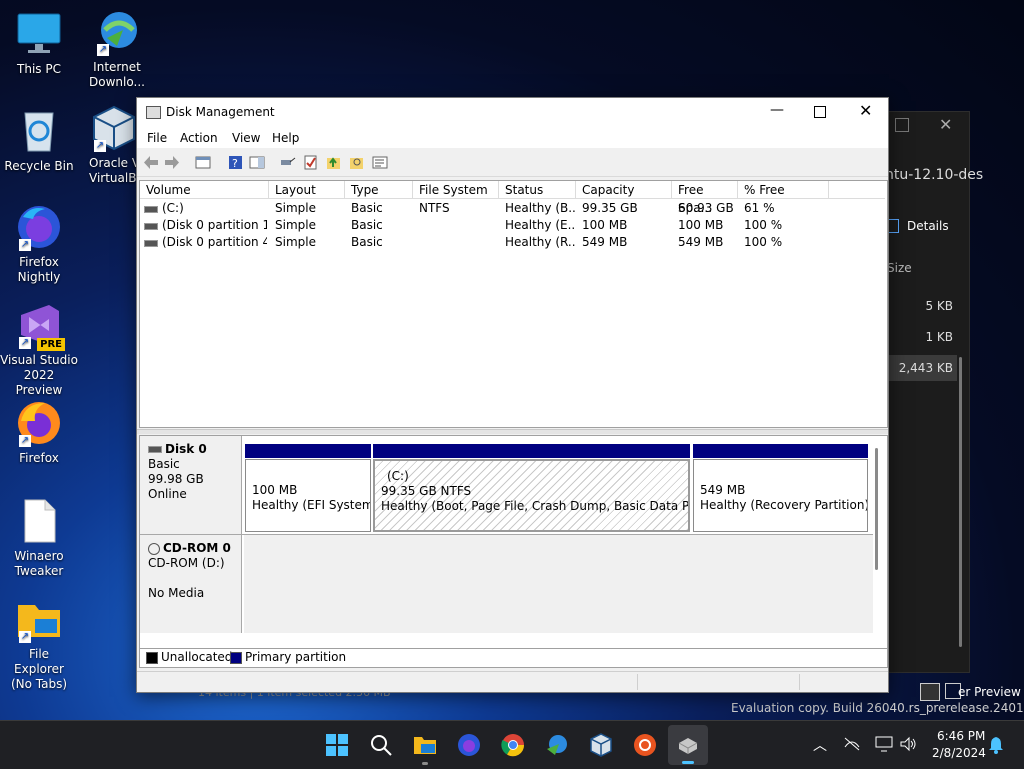  What do you see at coordinates (939, 306) in the screenshot?
I see `size-cell: 5 KB` at bounding box center [939, 306].